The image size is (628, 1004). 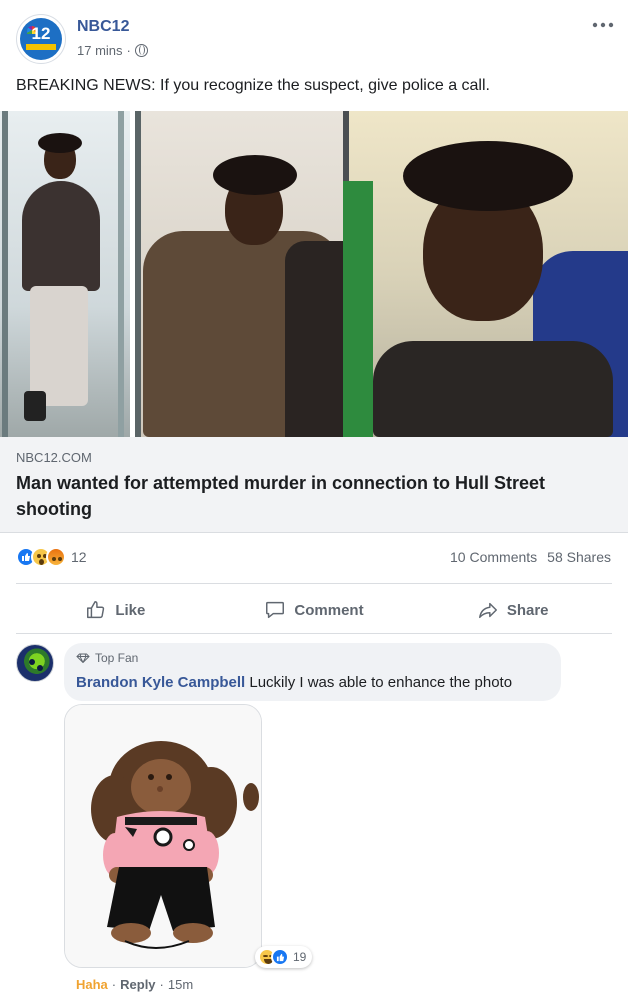 I want to click on top-fan-label: Top Fan, so click(x=117, y=658).